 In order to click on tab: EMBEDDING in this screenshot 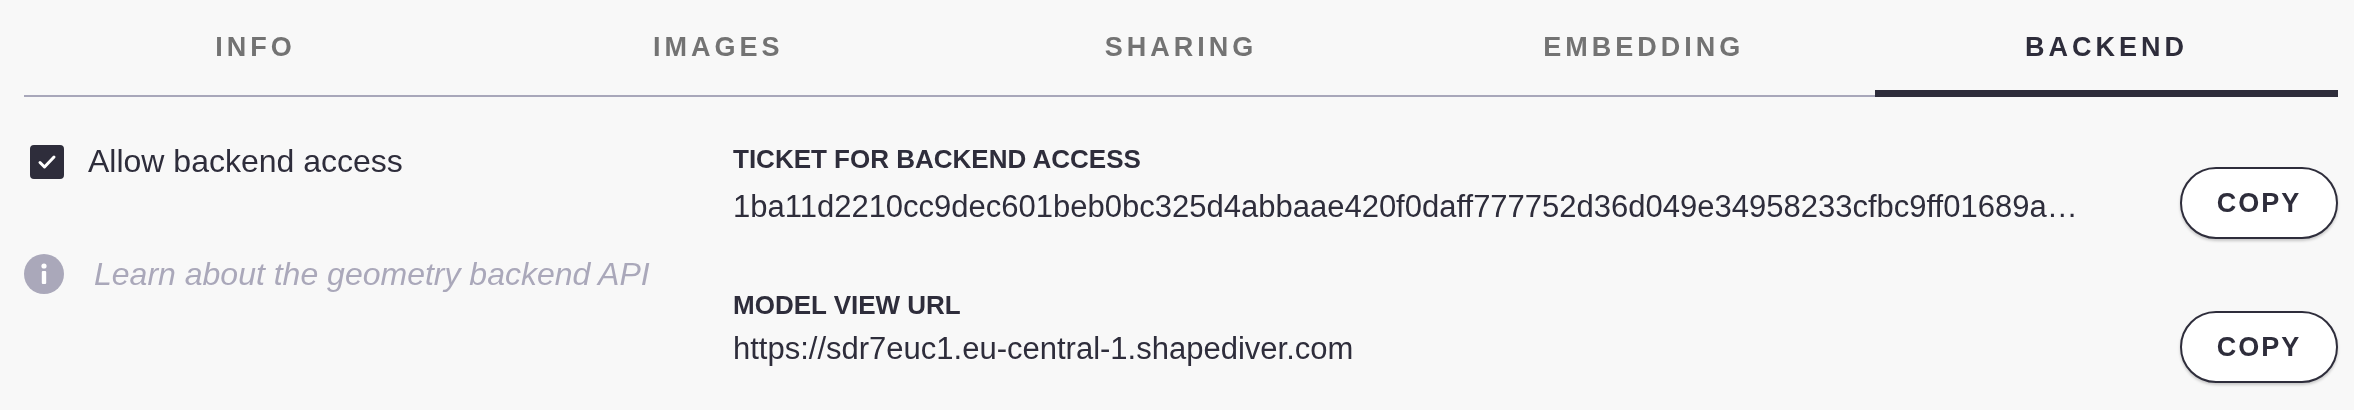, I will do `click(1644, 48)`.